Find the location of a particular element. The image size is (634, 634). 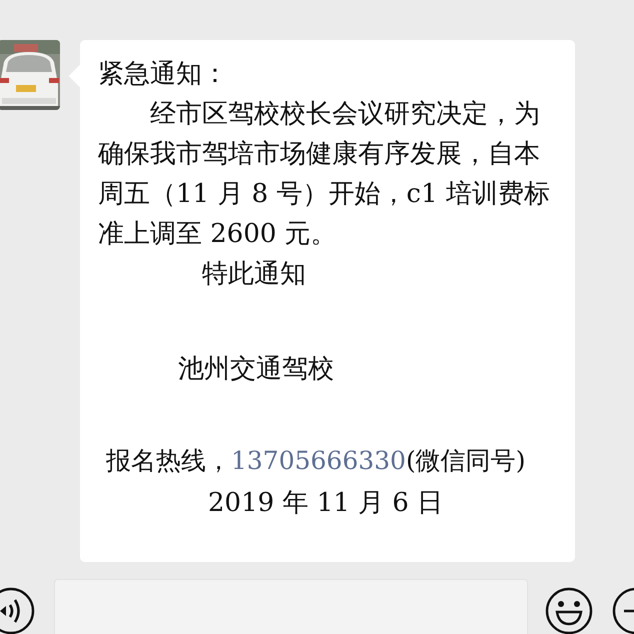

sender-name: 池州交通驾校 is located at coordinates (256, 369).